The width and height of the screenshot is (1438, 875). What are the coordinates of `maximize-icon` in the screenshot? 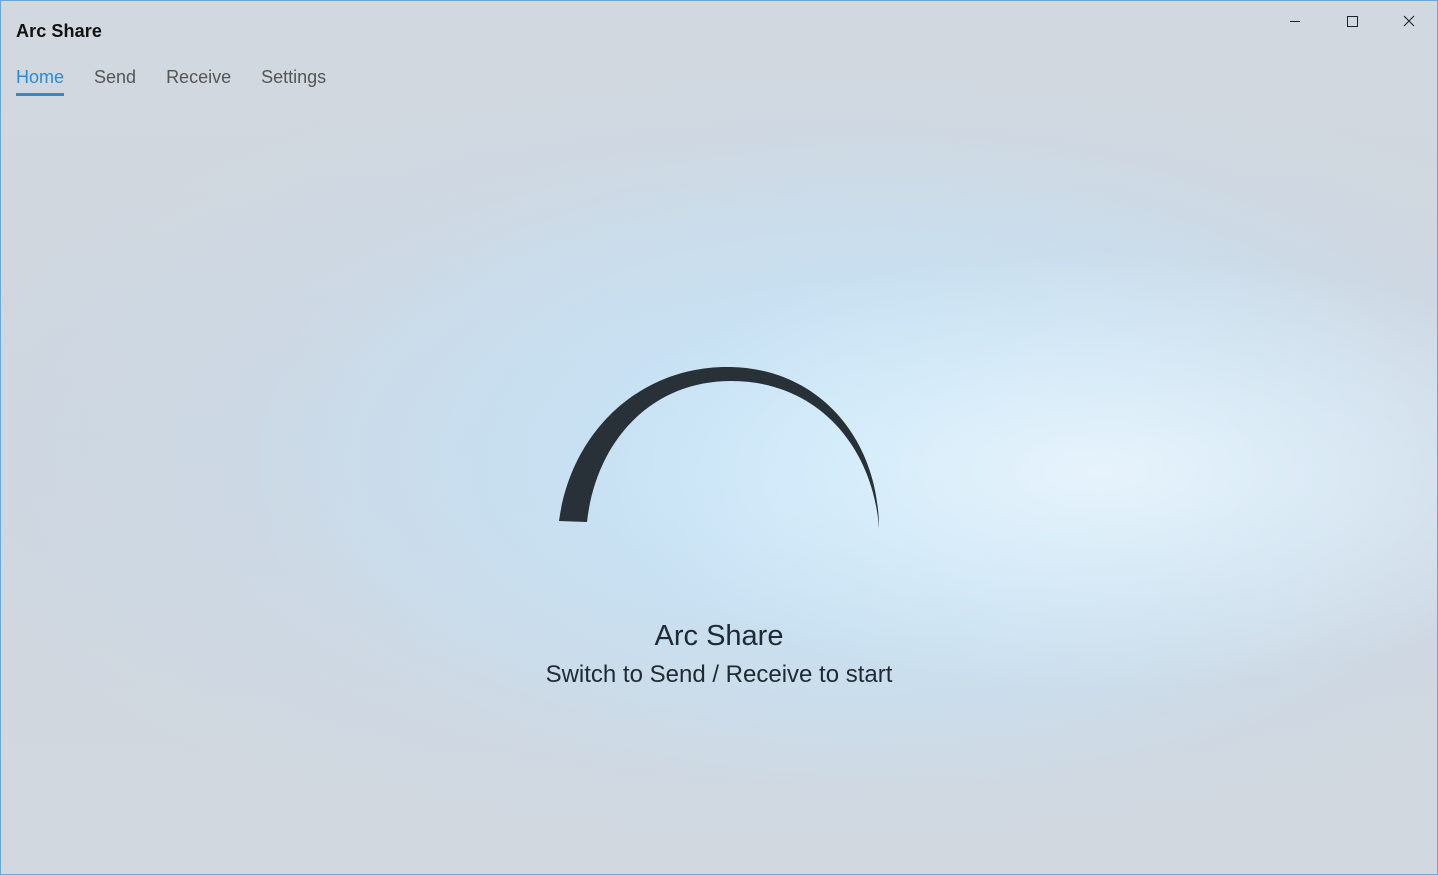 It's located at (1352, 21).